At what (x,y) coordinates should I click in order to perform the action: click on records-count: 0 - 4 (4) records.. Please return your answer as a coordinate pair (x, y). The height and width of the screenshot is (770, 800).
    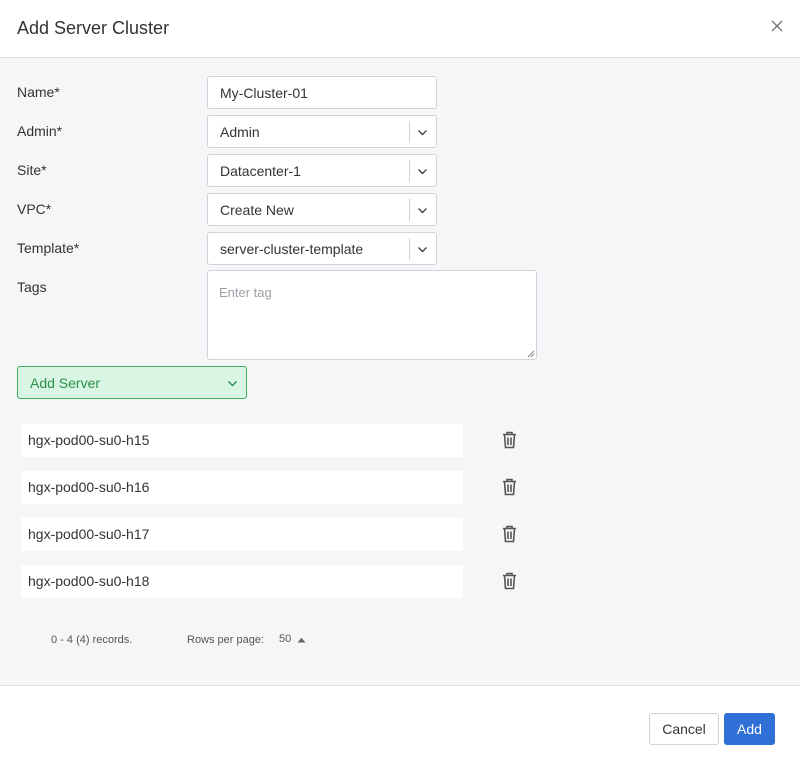
    Looking at the image, I should click on (92, 640).